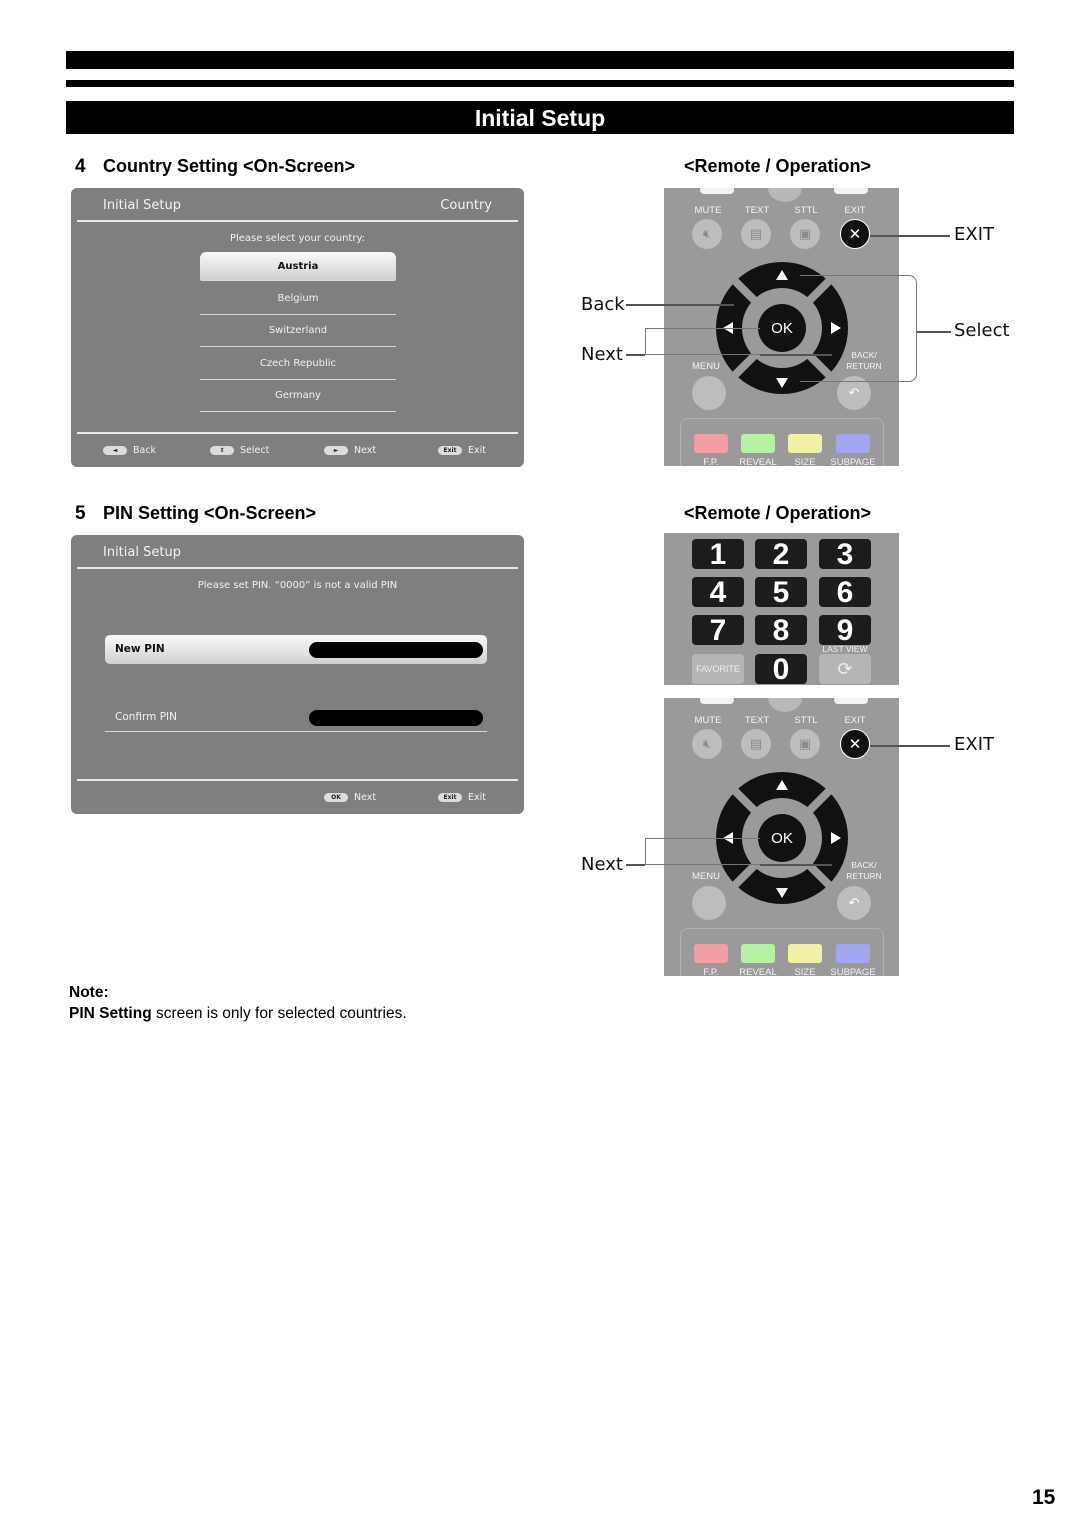 This screenshot has width=1080, height=1532. What do you see at coordinates (195, 514) in the screenshot?
I see `step5-heading: 5 PIN Setting <On-Screen>` at bounding box center [195, 514].